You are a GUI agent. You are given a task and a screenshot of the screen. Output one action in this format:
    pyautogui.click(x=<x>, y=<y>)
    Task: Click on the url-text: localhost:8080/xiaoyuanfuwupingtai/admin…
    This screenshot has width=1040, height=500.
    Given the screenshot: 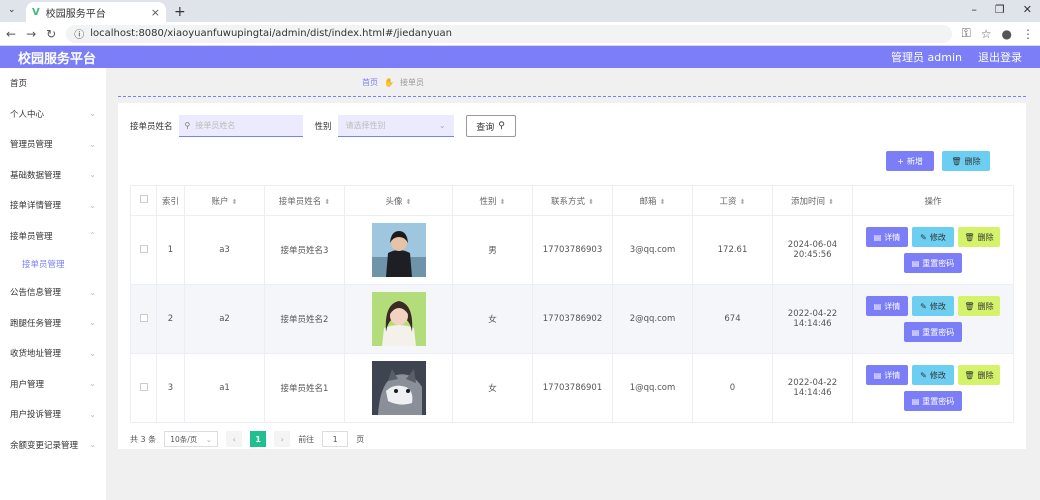 What is the action you would take?
    pyautogui.click(x=271, y=33)
    